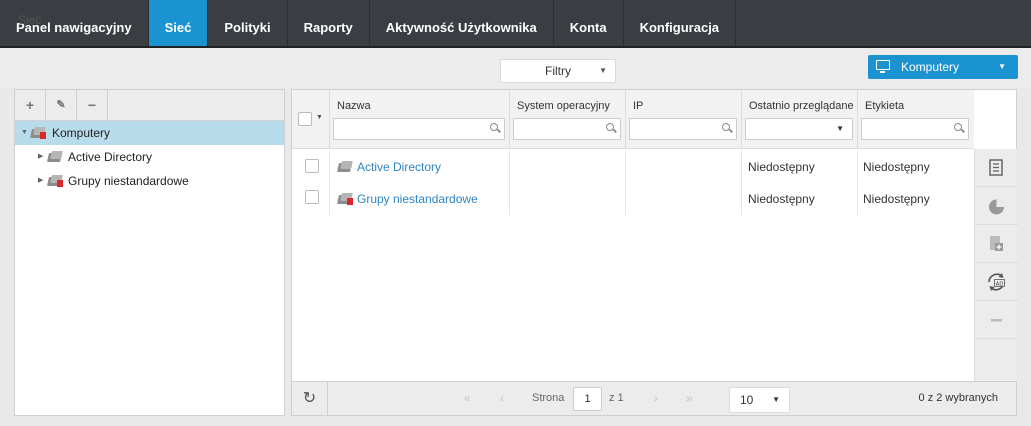  I want to click on tree-item-label: Komputery, so click(81, 133).